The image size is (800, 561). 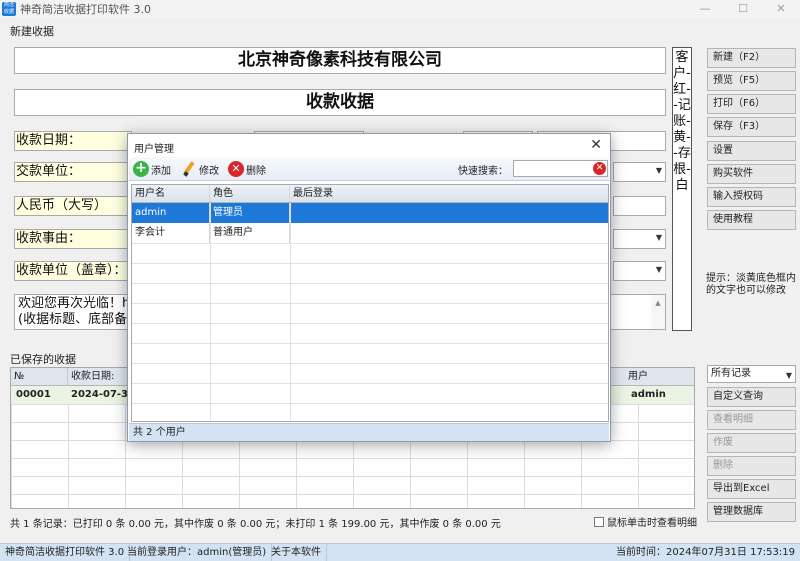 I want to click on delete-user-button: ✕ 删除, so click(x=247, y=169).